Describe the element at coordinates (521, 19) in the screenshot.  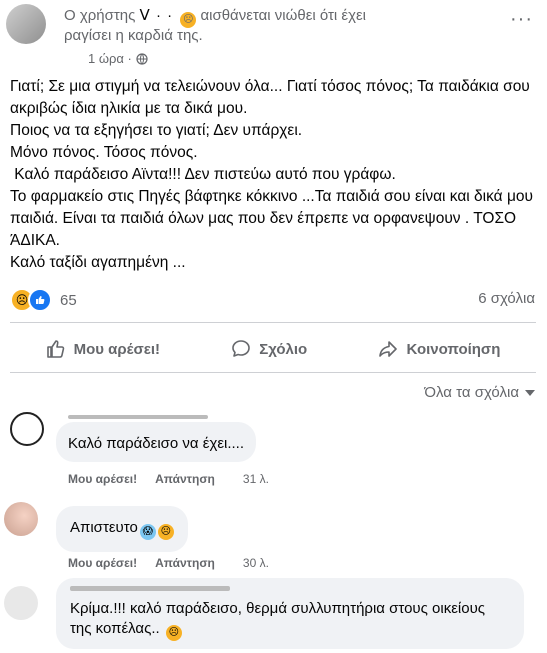
I see `more-options-icon: ···` at that location.